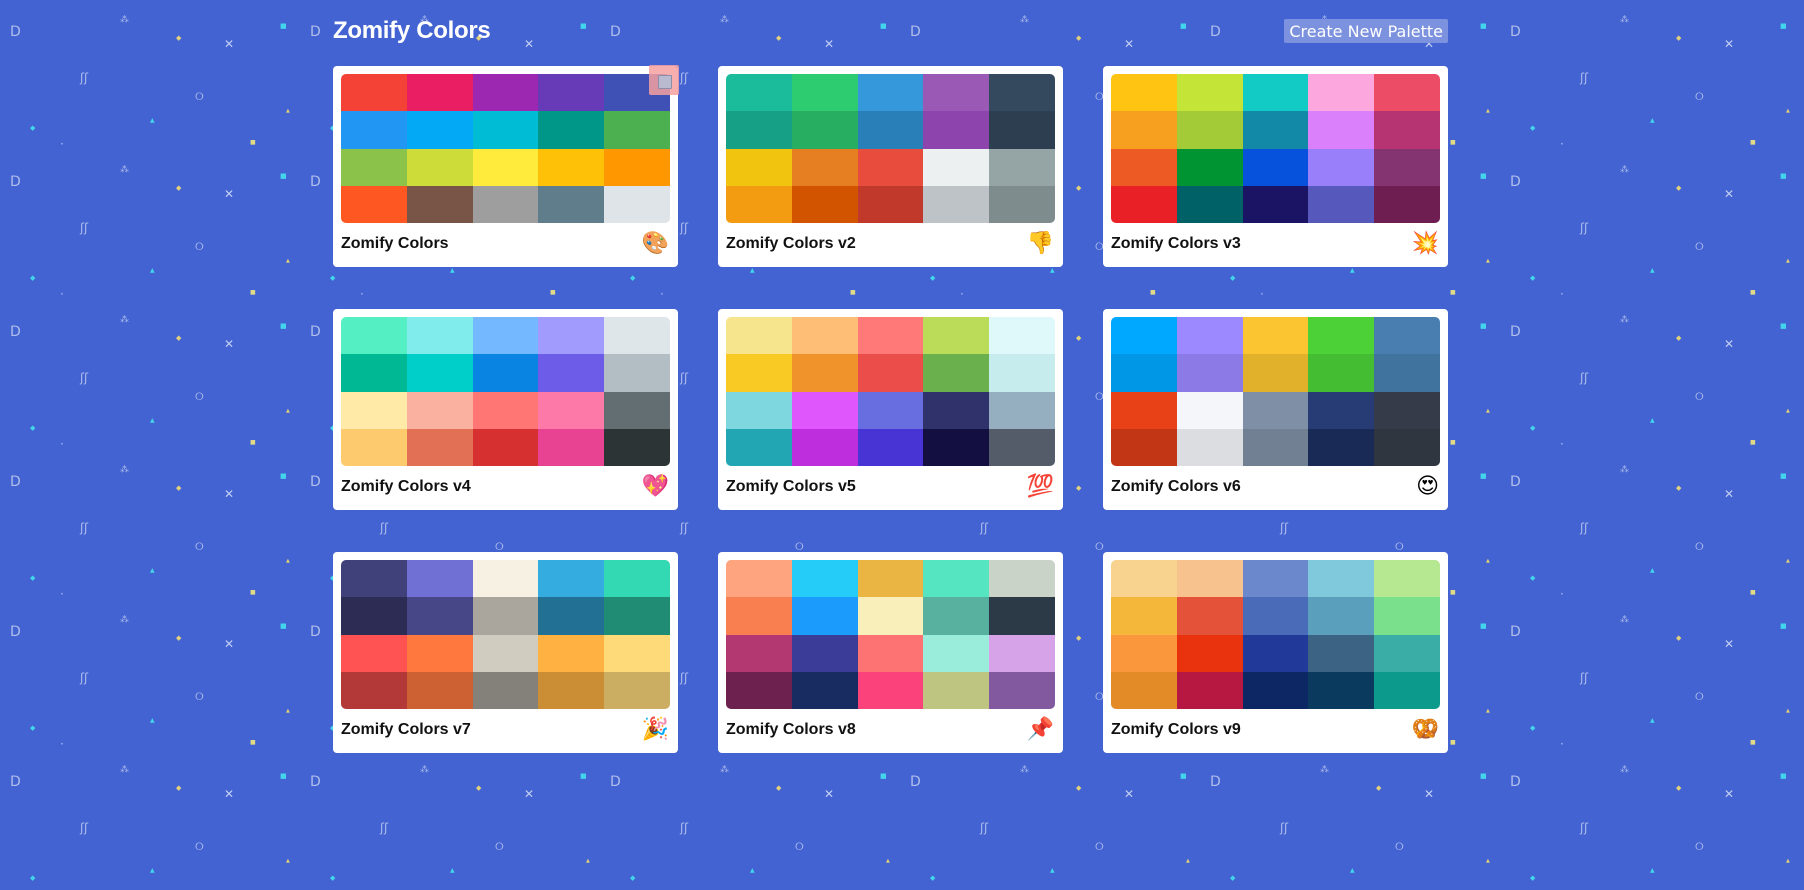 The width and height of the screenshot is (1804, 890). I want to click on background-doodle: ✕, so click(229, 494).